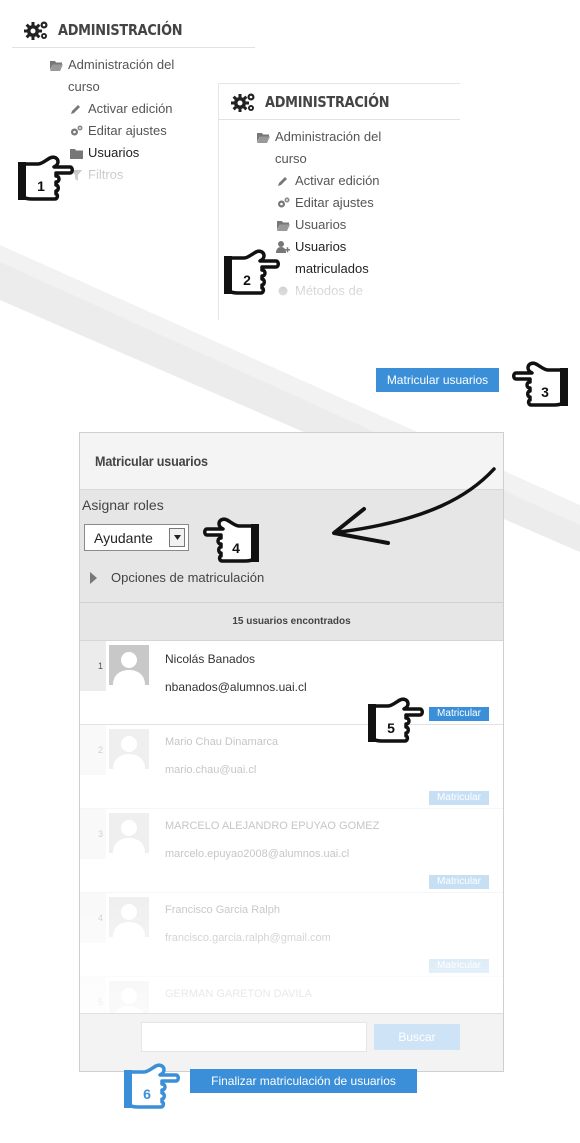 The width and height of the screenshot is (580, 1143). What do you see at coordinates (272, 826) in the screenshot?
I see `user-name: MARCELO ALEJANDRO EPUYAO GOMEZ` at bounding box center [272, 826].